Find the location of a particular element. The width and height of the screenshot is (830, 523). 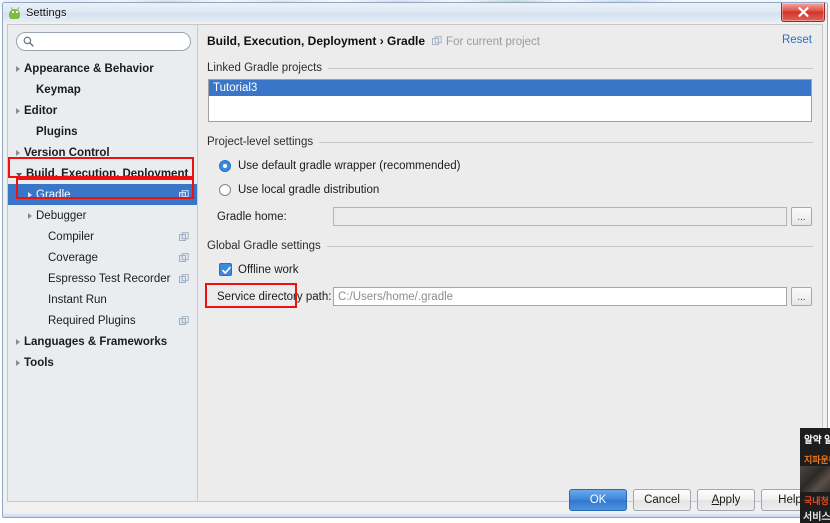

overlay-ad-orange: 지파운더 is located at coordinates (817, 460).